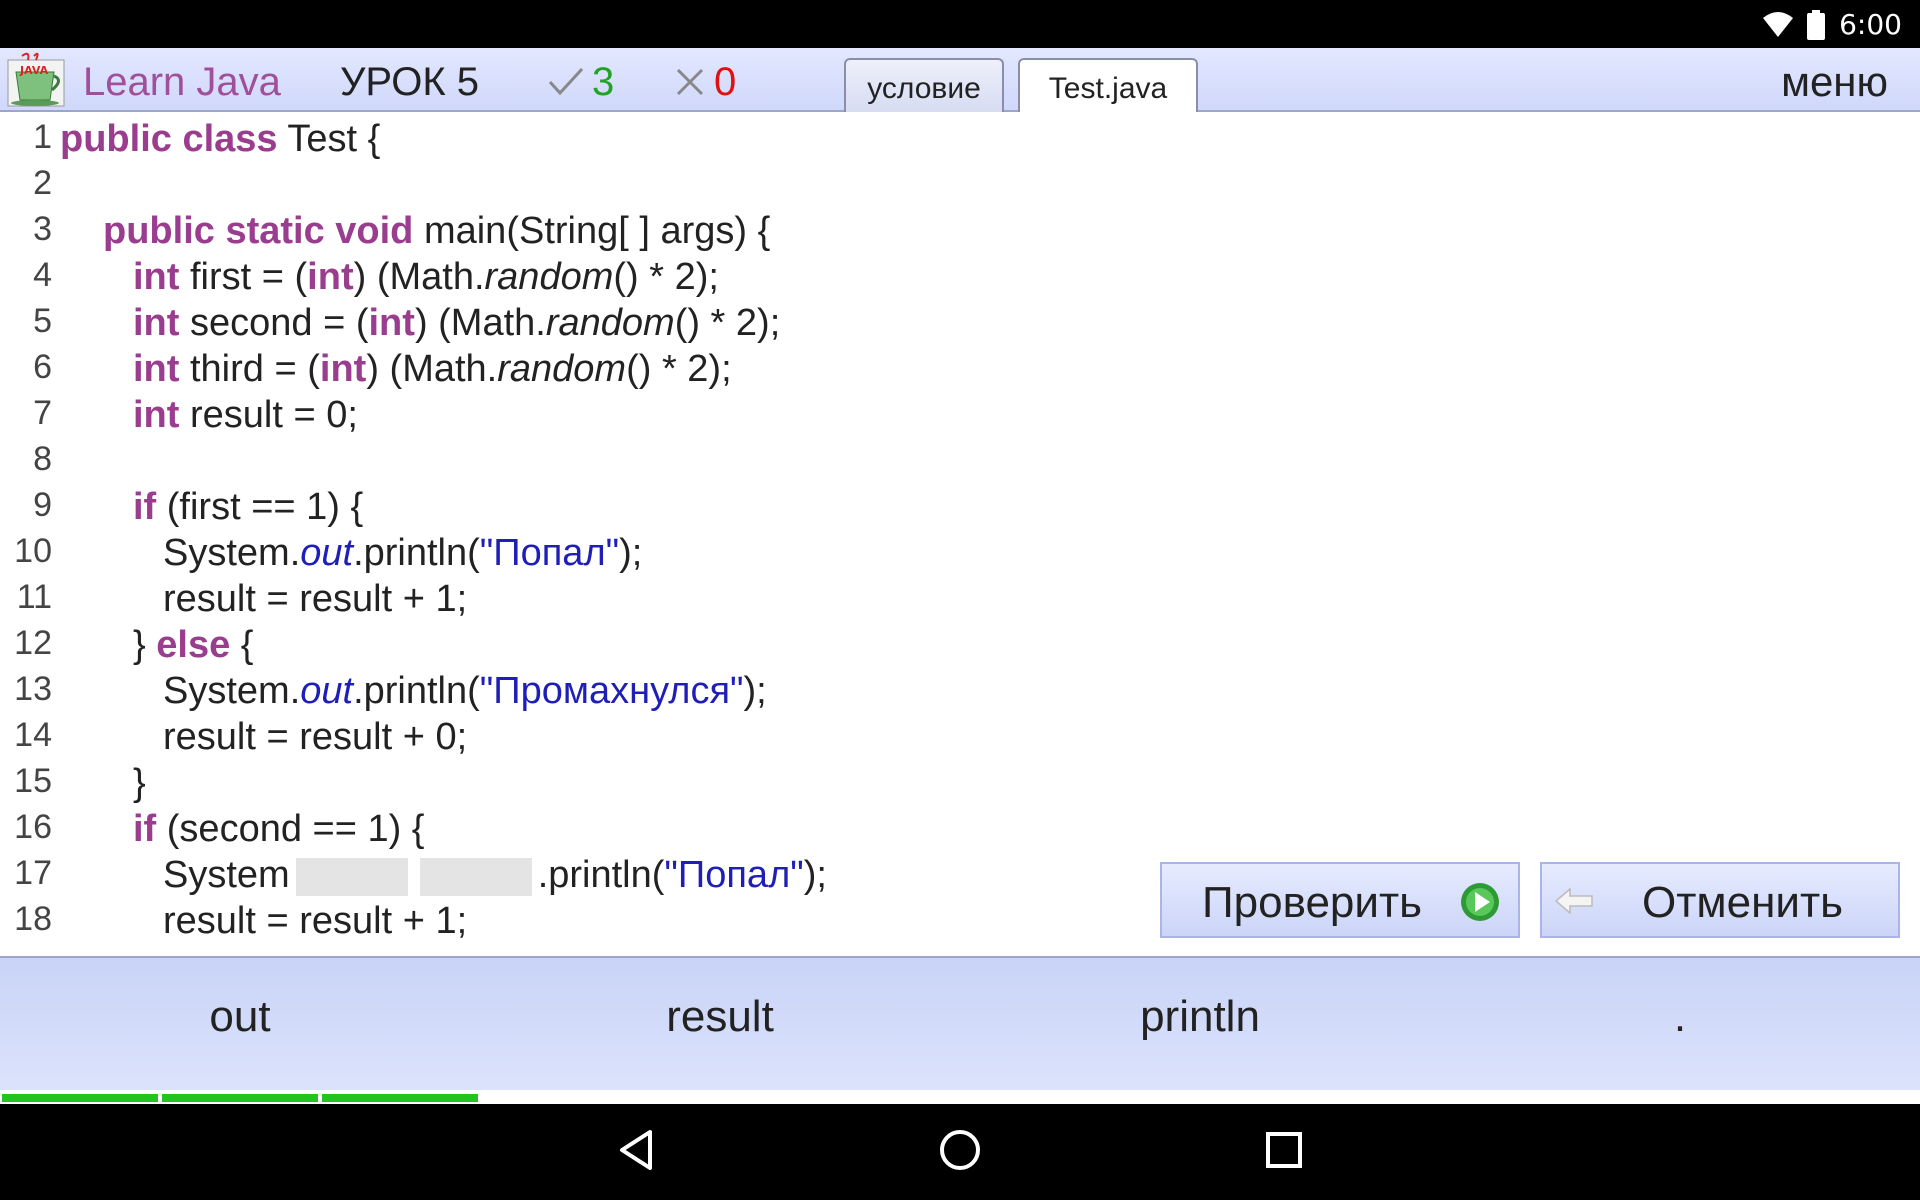  What do you see at coordinates (42, 413) in the screenshot?
I see `line-number: 7` at bounding box center [42, 413].